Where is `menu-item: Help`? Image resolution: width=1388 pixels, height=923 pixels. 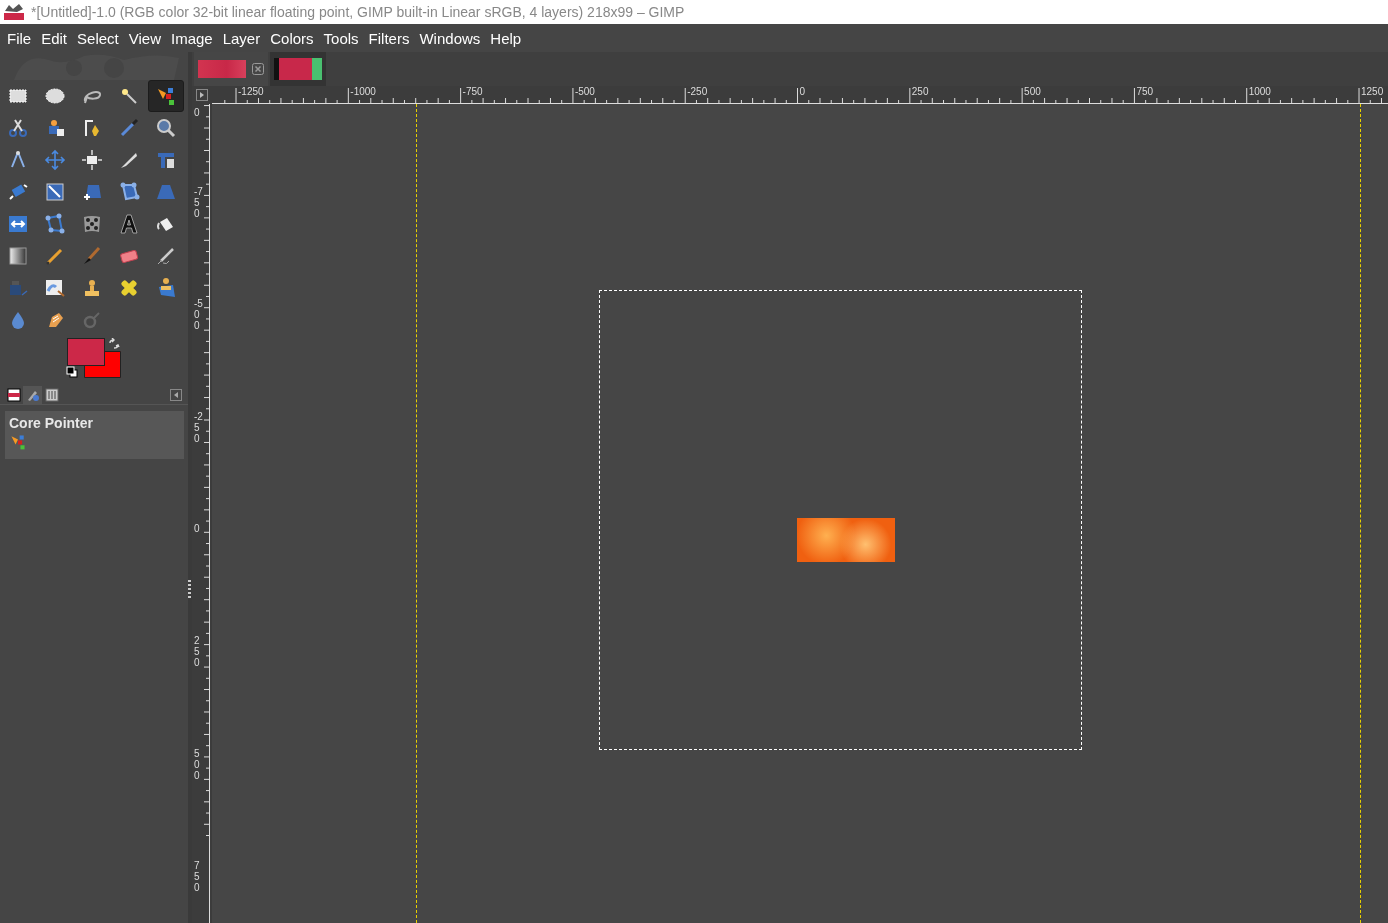 menu-item: Help is located at coordinates (507, 38).